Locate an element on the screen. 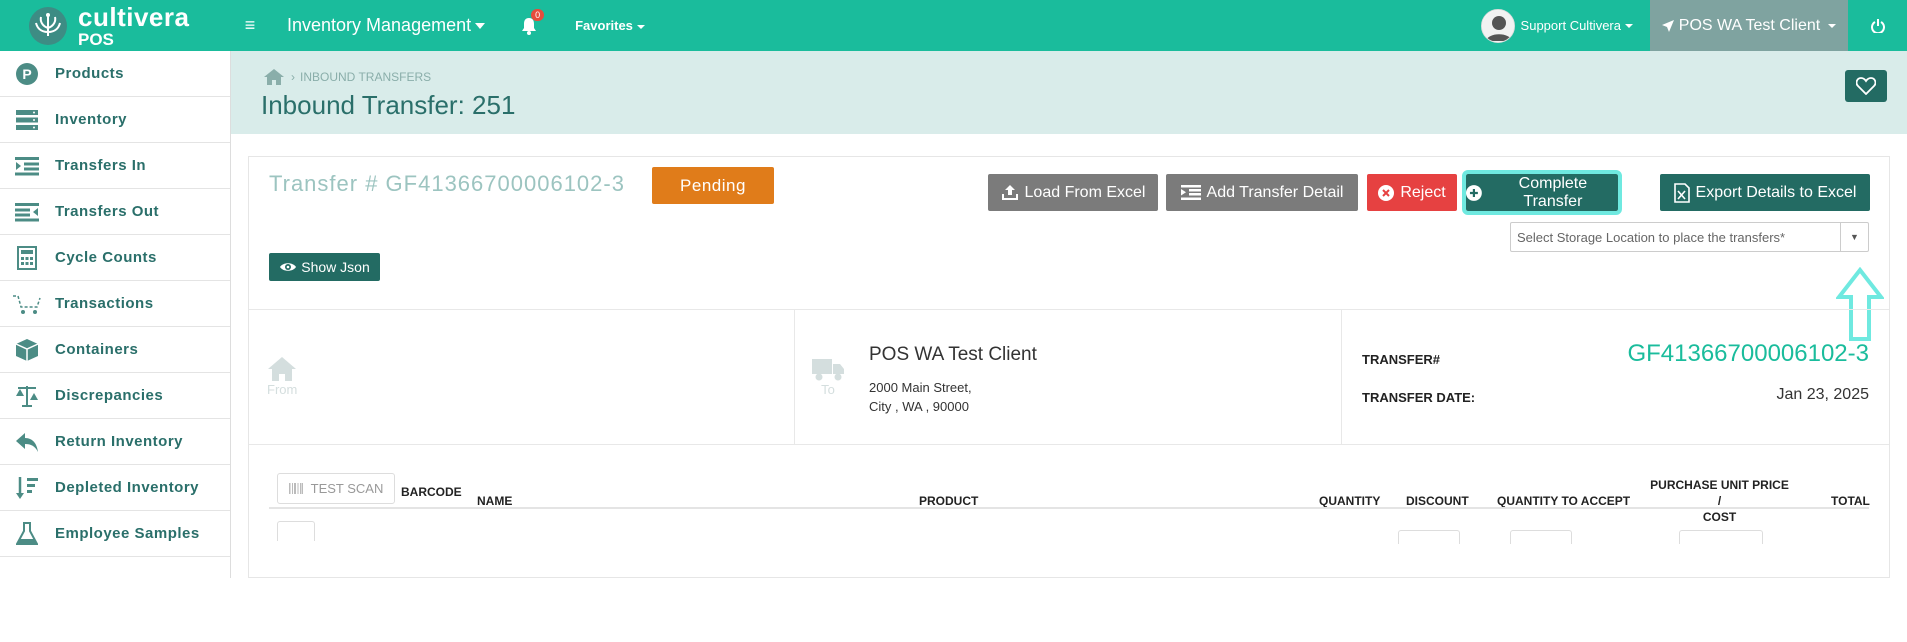 The width and height of the screenshot is (1907, 642). client-selector: POS WA Test Client is located at coordinates (1749, 25).